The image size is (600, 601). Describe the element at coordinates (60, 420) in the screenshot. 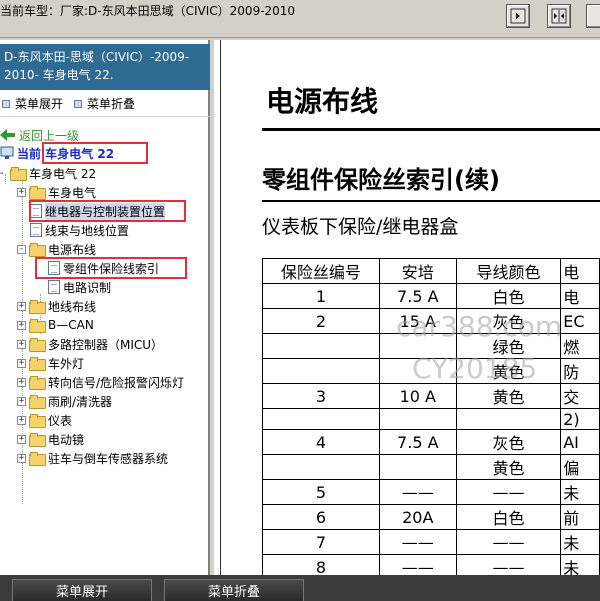

I see `tree-node-label: 仪表` at that location.